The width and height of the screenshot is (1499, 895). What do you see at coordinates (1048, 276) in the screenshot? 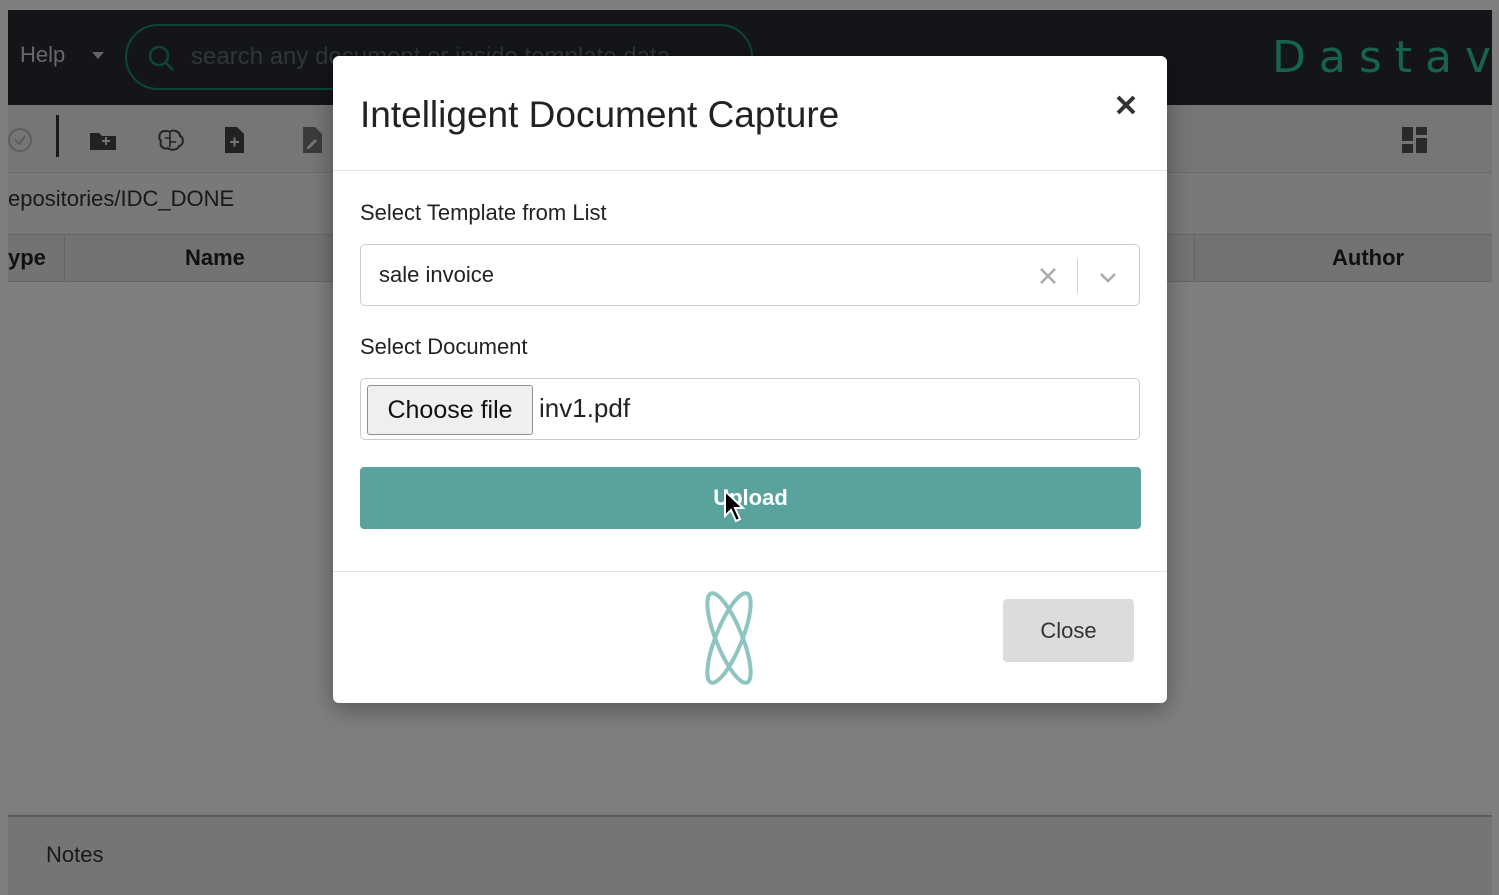
I see `clear-icon` at bounding box center [1048, 276].